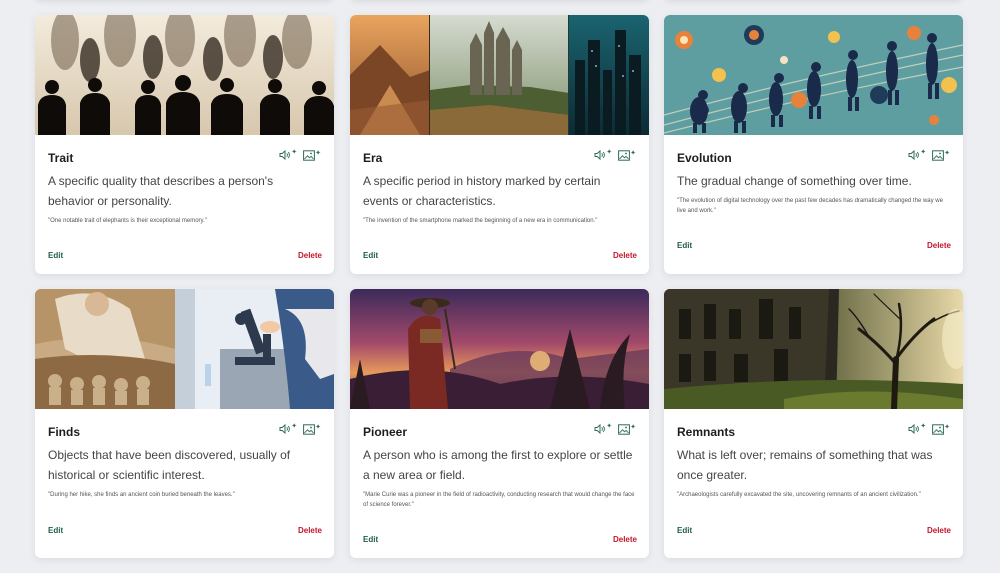  What do you see at coordinates (704, 158) in the screenshot?
I see `card-title: Evolution` at bounding box center [704, 158].